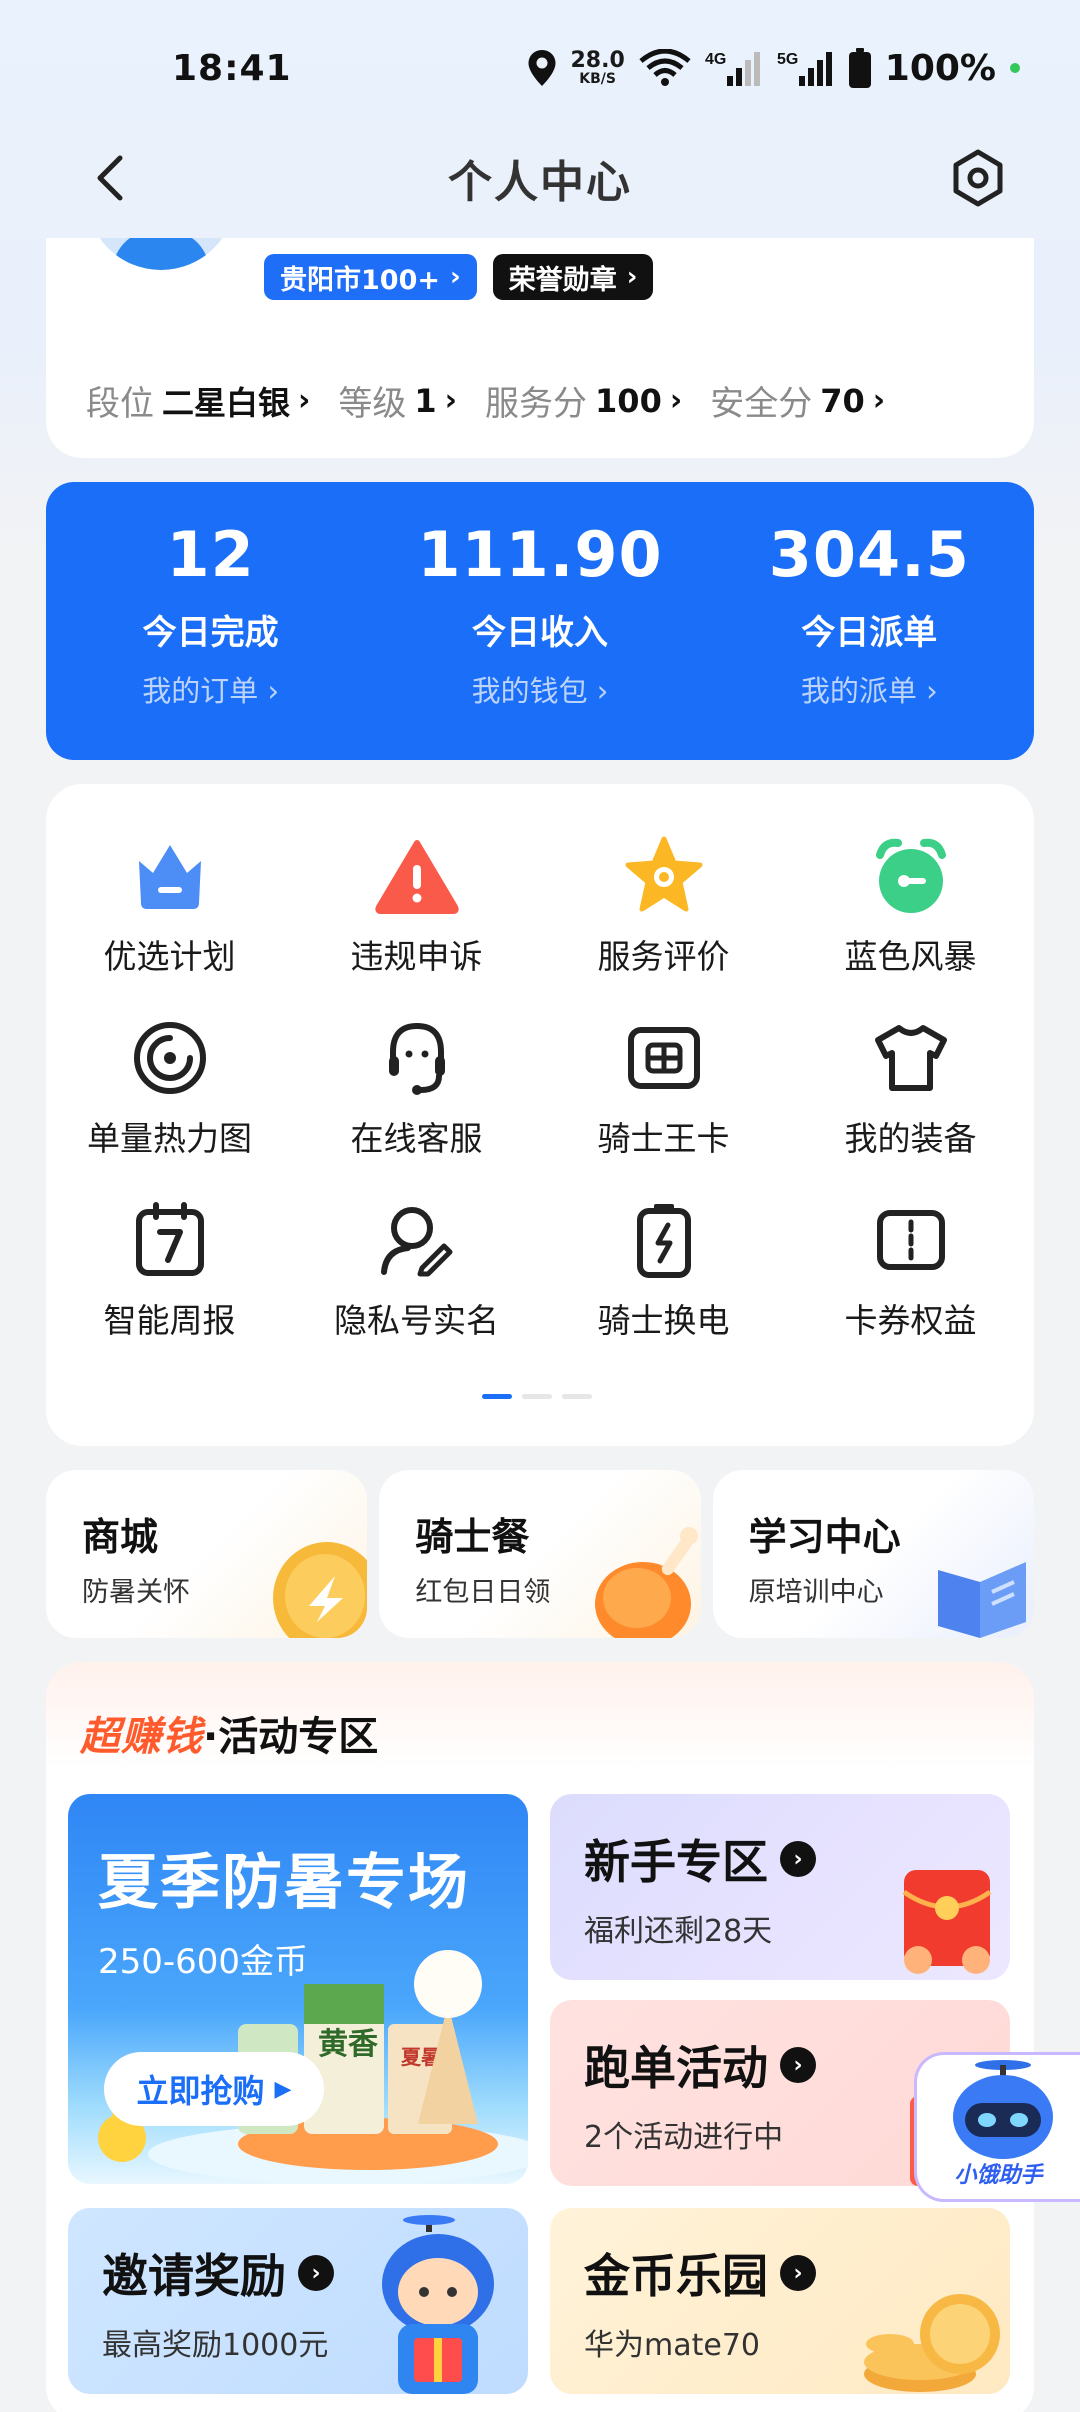 This screenshot has height=2412, width=1080. What do you see at coordinates (869, 621) in the screenshot?
I see `summary-dispatch: 304.5 今日派单 我的派单 ›` at bounding box center [869, 621].